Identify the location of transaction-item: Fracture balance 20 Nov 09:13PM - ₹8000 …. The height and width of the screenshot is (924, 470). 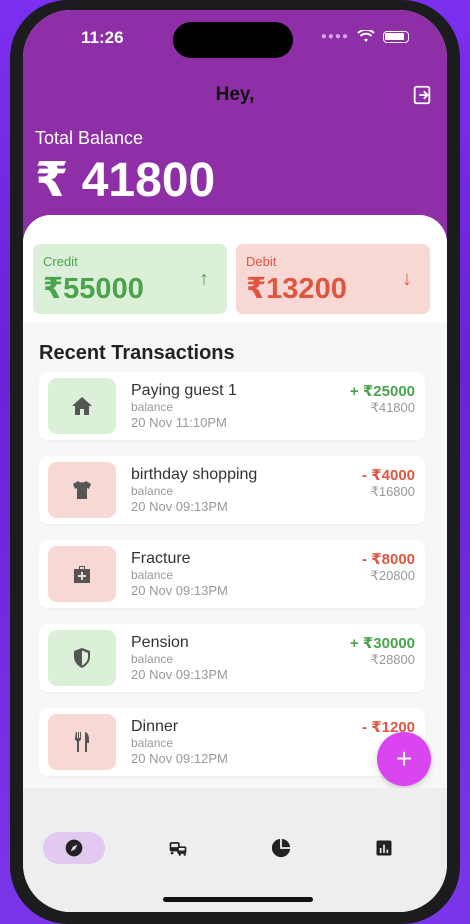
(232, 574).